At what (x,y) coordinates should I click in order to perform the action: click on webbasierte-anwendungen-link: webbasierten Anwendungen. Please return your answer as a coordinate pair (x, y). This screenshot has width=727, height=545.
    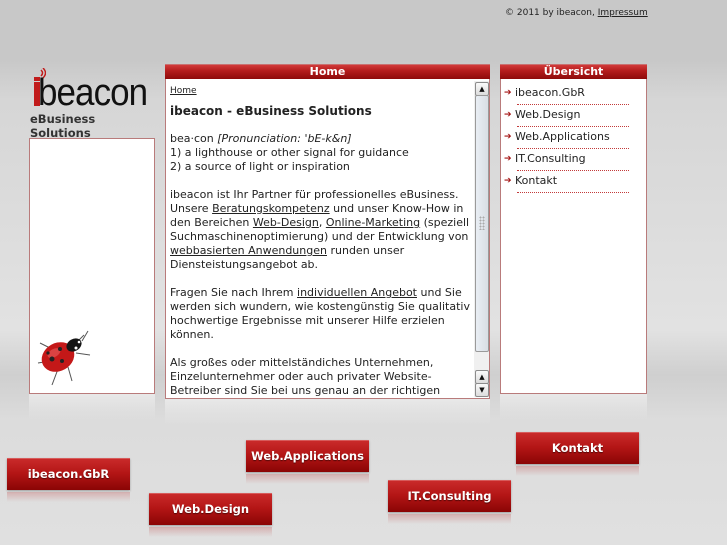
    Looking at the image, I should click on (248, 250).